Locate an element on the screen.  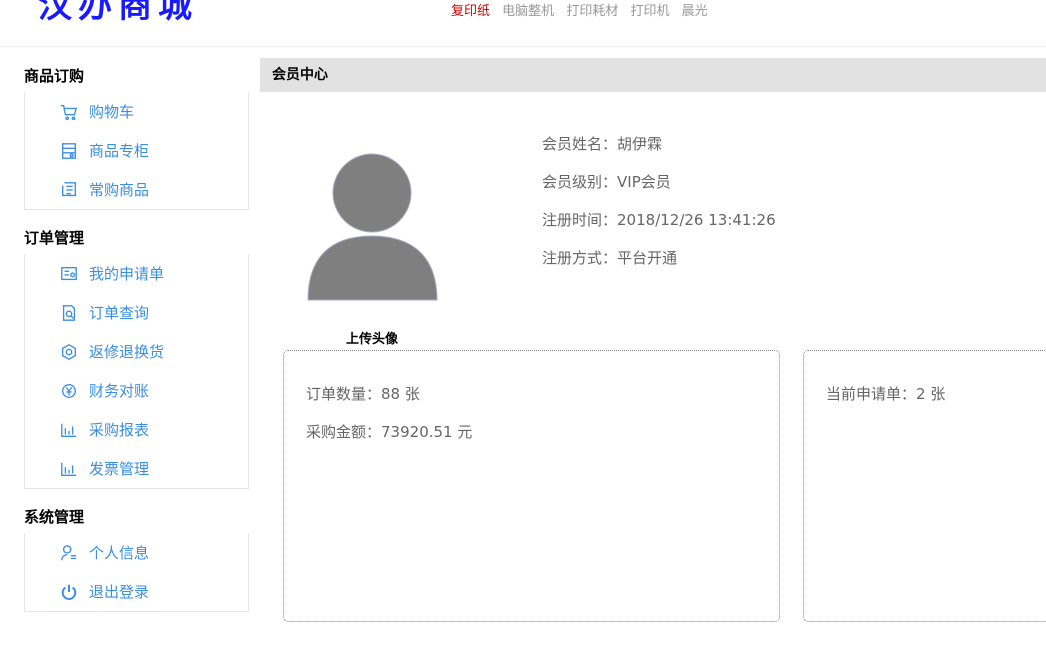
purchase-amount-value: 73920.51 元 is located at coordinates (427, 432).